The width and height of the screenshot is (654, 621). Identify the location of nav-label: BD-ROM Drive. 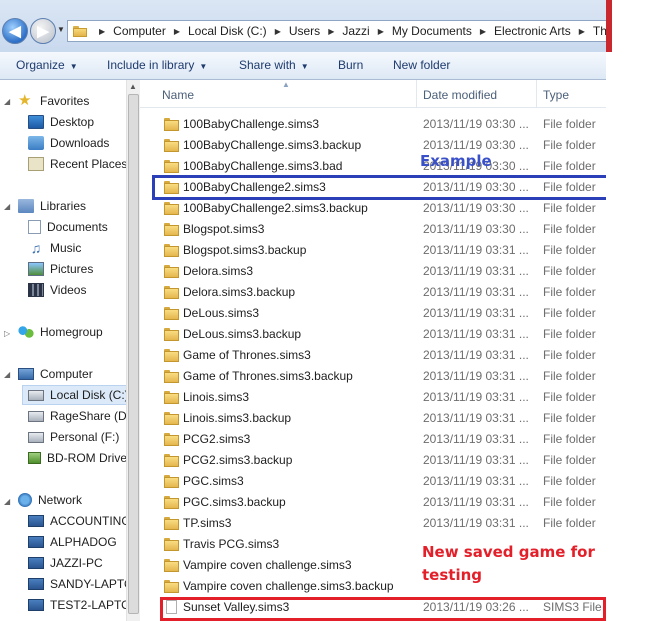
(86, 458).